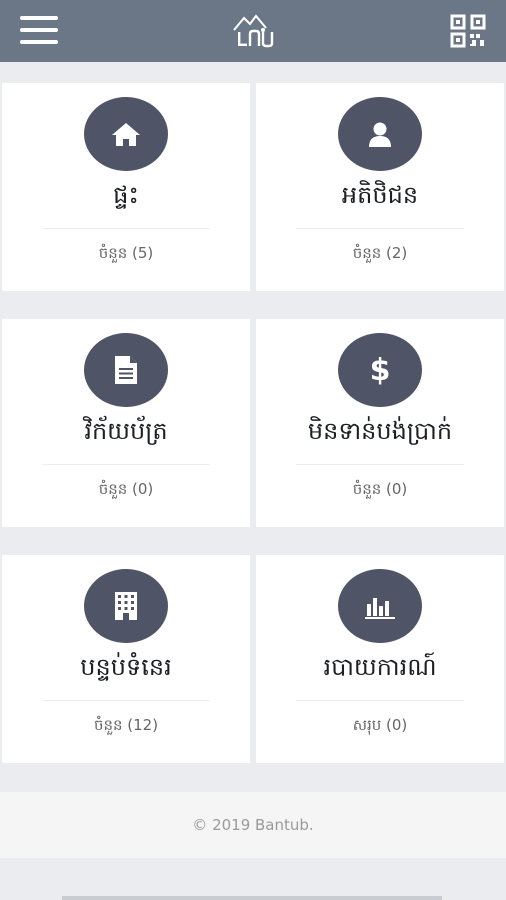  What do you see at coordinates (126, 370) in the screenshot?
I see `document-icon` at bounding box center [126, 370].